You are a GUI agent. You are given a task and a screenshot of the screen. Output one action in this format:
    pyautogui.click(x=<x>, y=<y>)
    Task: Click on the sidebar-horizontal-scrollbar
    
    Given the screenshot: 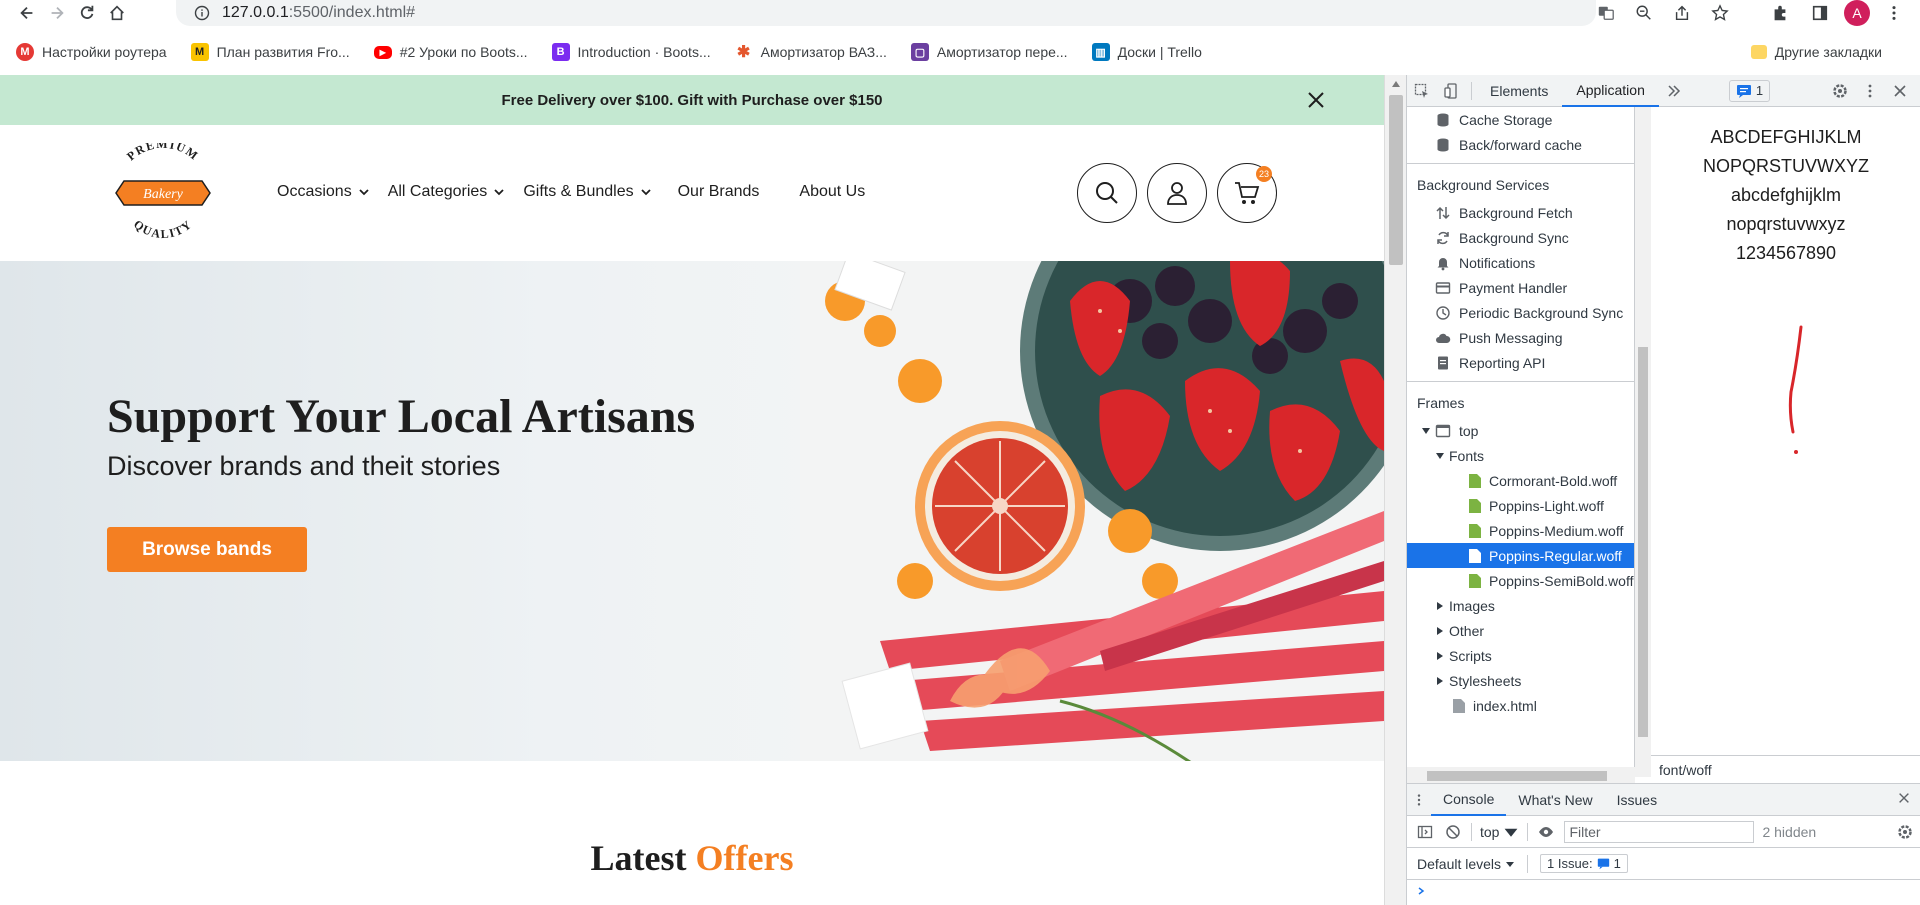 What is the action you would take?
    pyautogui.click(x=1521, y=775)
    